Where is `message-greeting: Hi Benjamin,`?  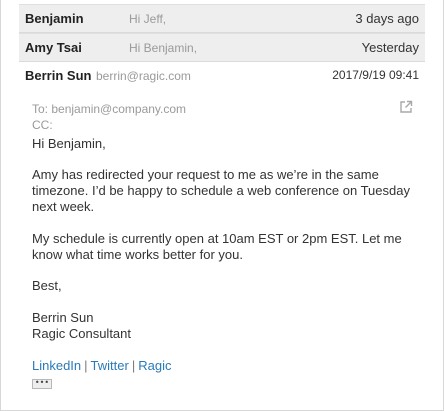 message-greeting: Hi Benjamin, is located at coordinates (69, 143).